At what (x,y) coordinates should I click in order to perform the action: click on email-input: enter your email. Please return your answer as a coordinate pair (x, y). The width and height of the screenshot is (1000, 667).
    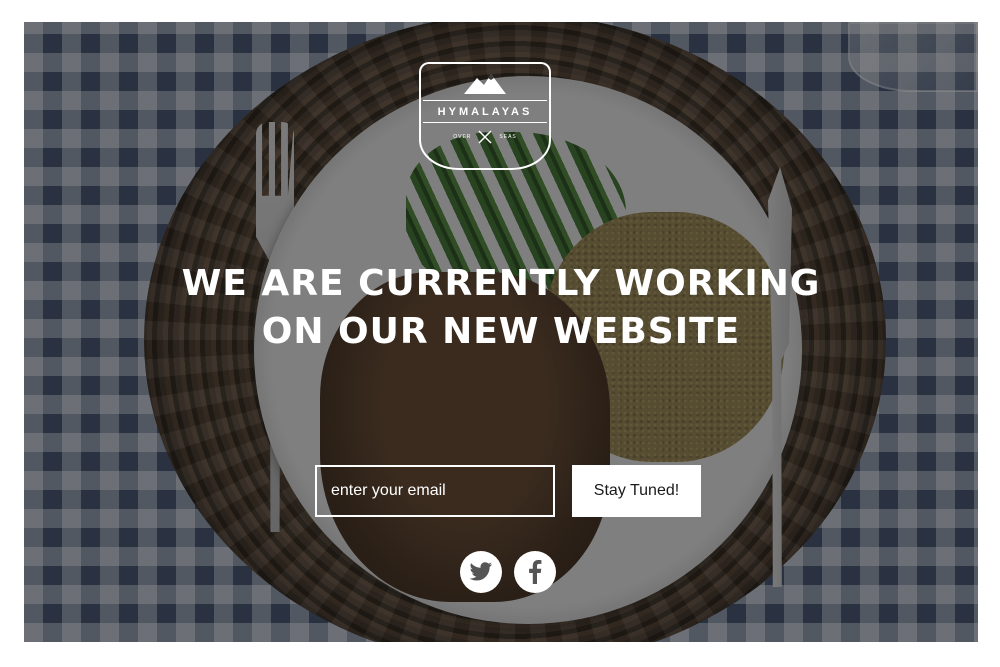
    Looking at the image, I should click on (435, 491).